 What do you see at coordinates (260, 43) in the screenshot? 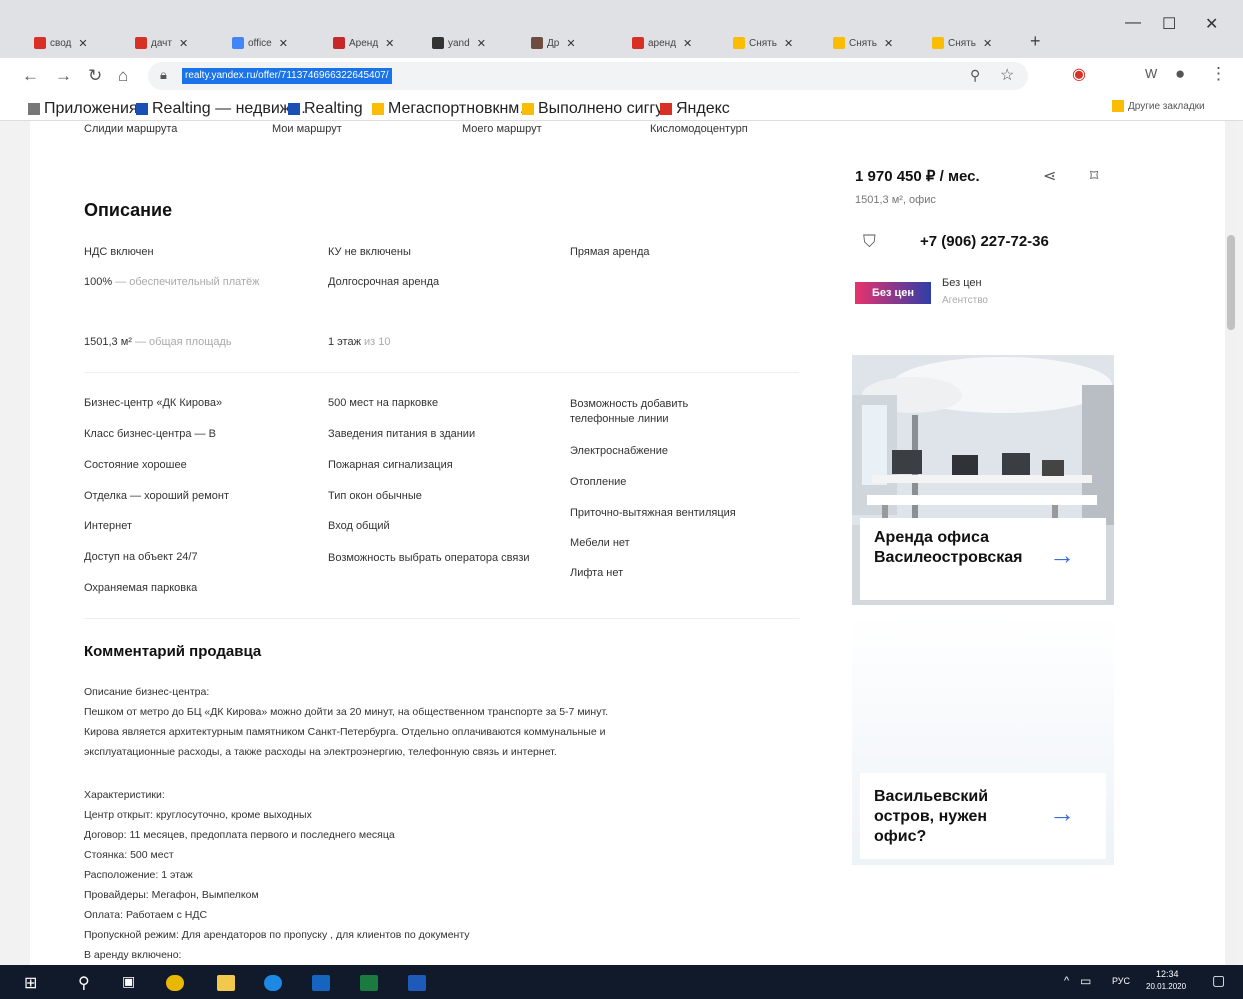
I see `browser-tab: office ✕` at bounding box center [260, 43].